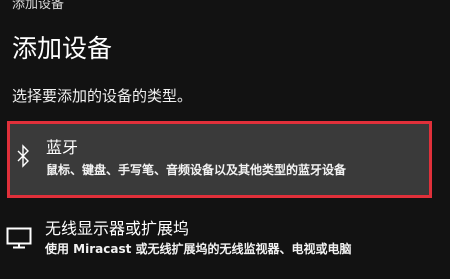  I want to click on bluetooth-option-title: 蓝牙, so click(62, 147).